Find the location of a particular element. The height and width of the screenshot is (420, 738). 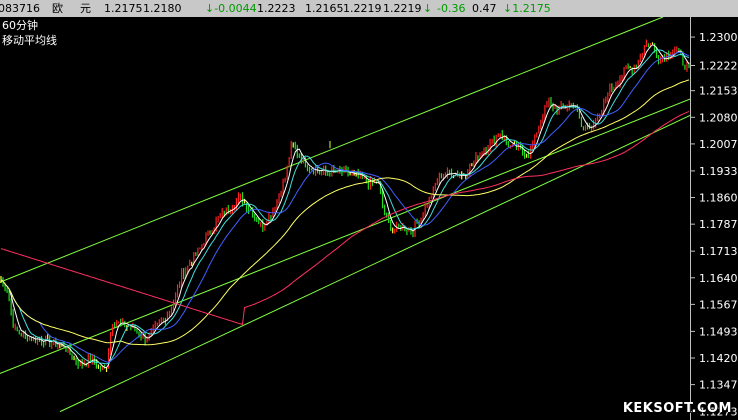

quote-field-2: ↓-0.0044 is located at coordinates (231, 8).